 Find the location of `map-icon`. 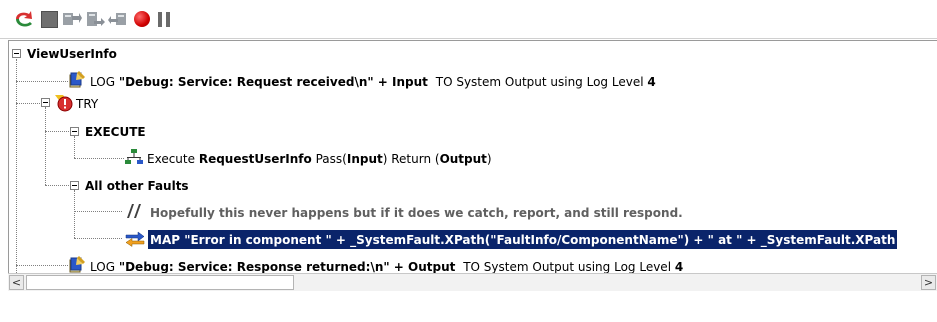

map-icon is located at coordinates (135, 238).